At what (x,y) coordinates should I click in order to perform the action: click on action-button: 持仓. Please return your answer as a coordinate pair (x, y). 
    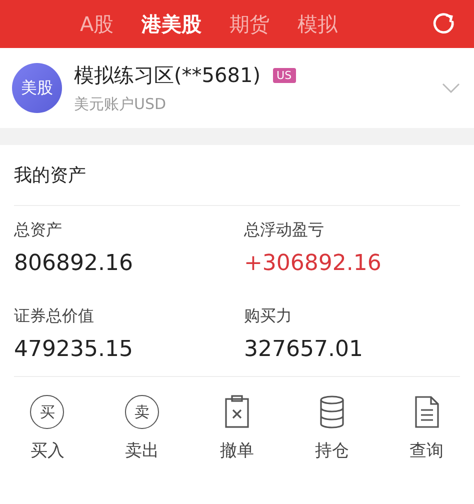
    Looking at the image, I should click on (331, 427).